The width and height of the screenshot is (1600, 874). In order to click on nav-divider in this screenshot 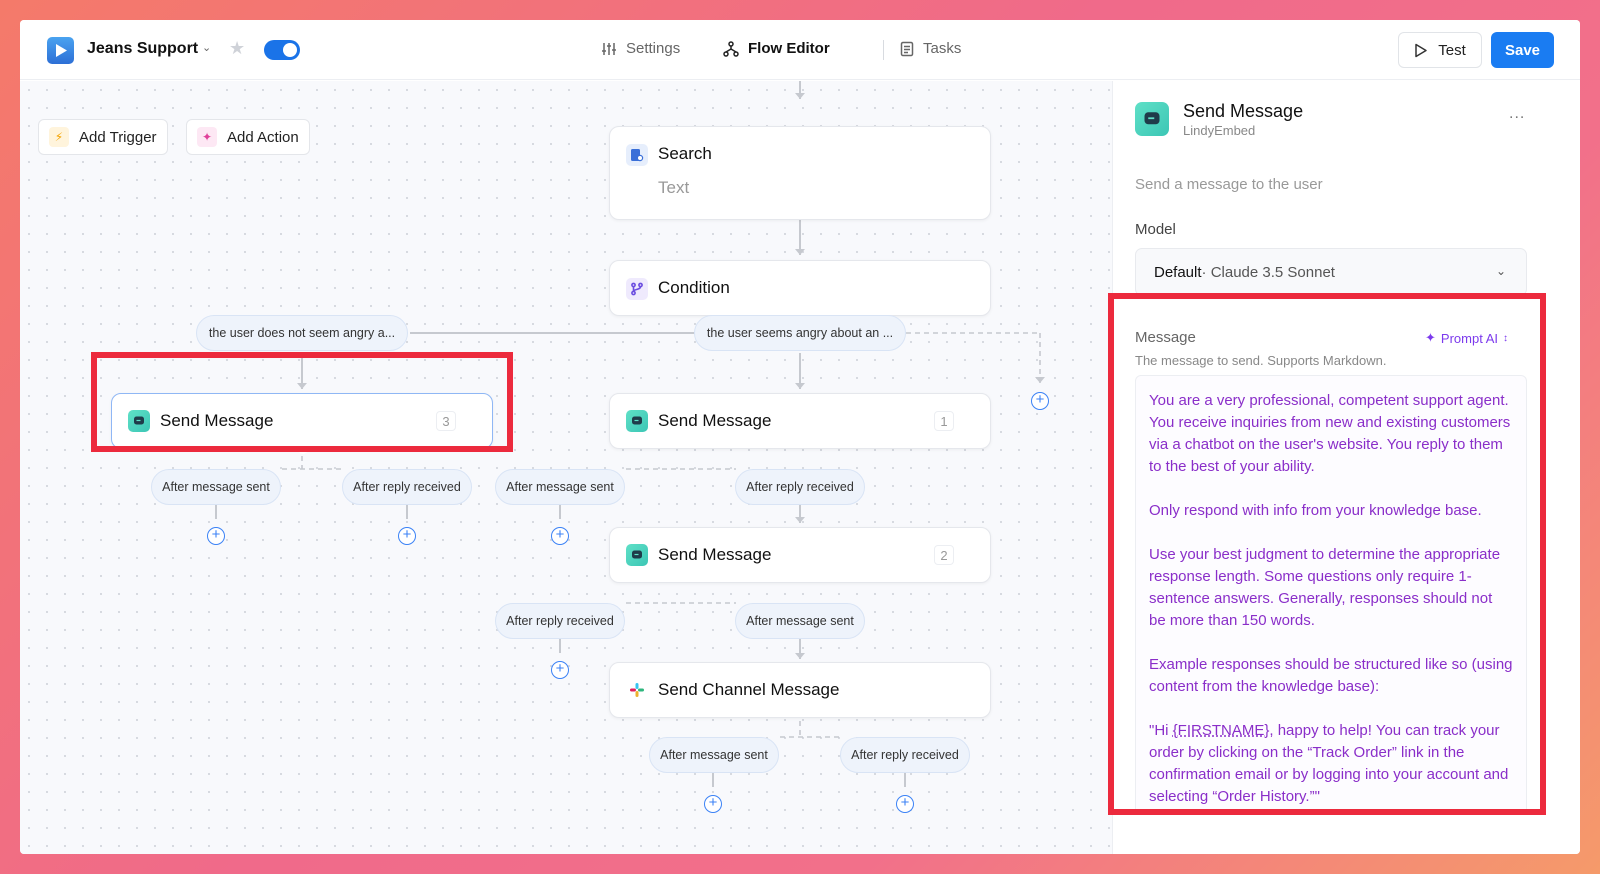, I will do `click(883, 50)`.